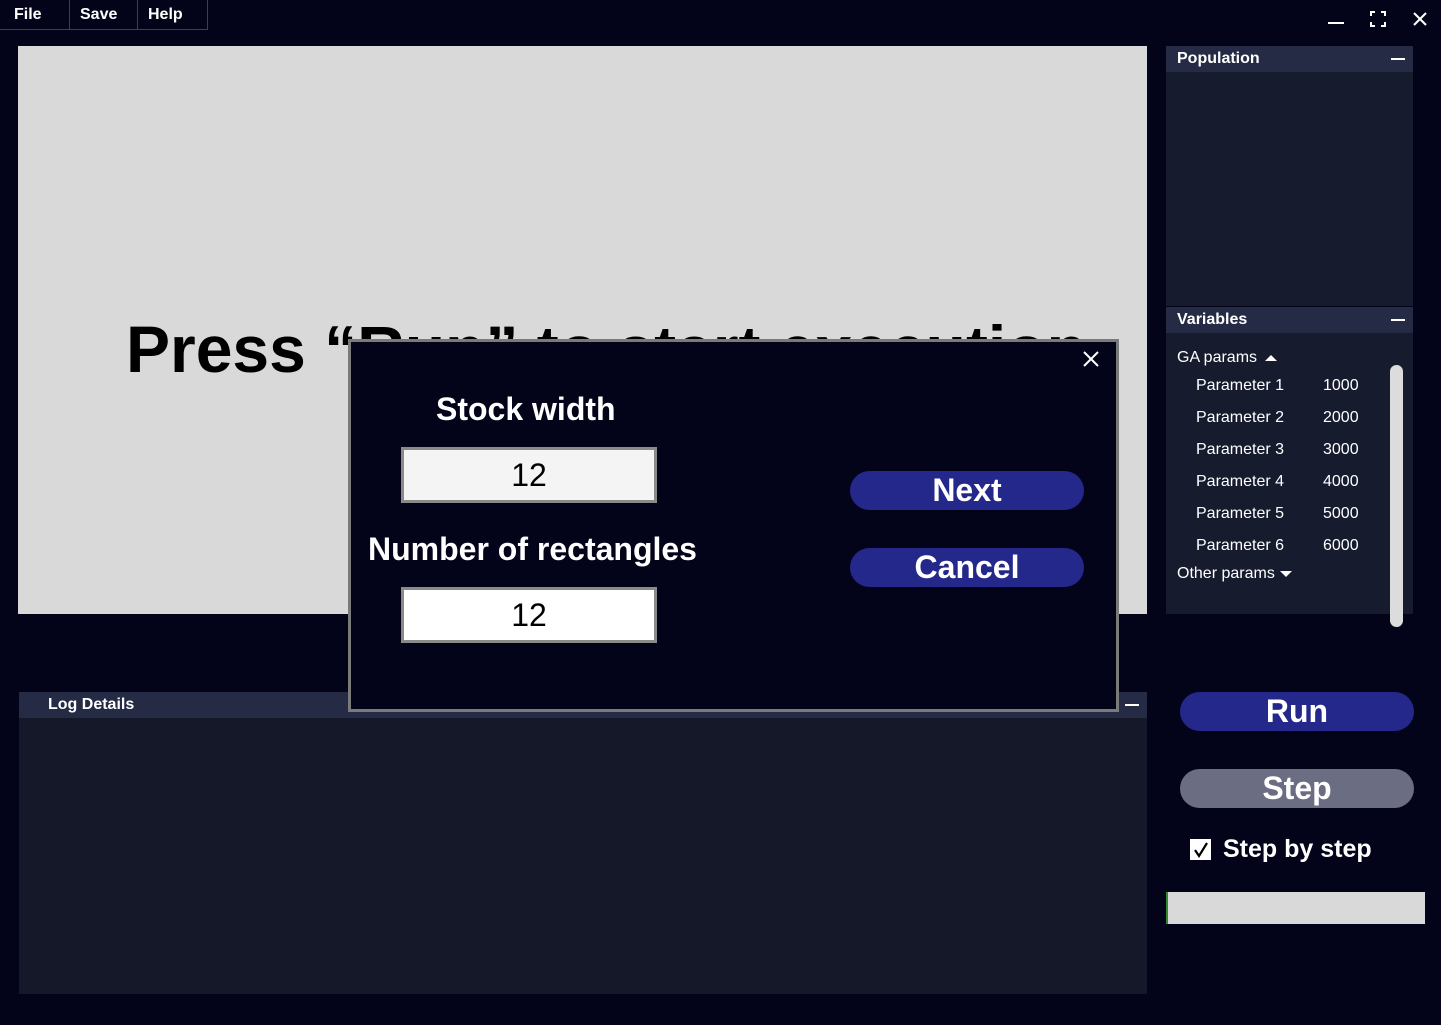 This screenshot has height=1025, width=1441. What do you see at coordinates (532, 549) in the screenshot?
I see `num-rectangles-label: Number of rectangles` at bounding box center [532, 549].